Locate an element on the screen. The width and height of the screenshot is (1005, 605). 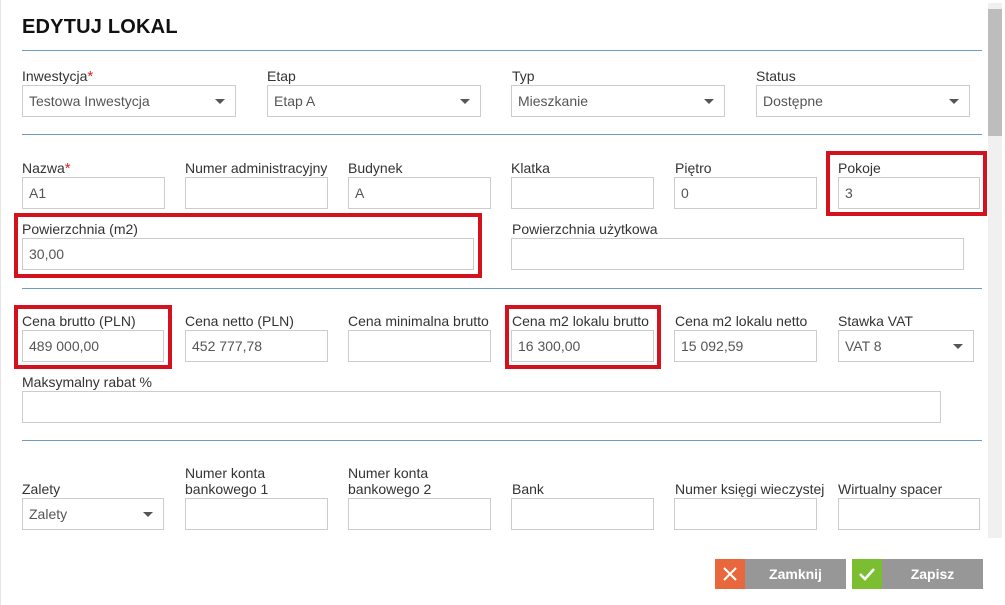
nazwa-input: A1 is located at coordinates (93, 193).